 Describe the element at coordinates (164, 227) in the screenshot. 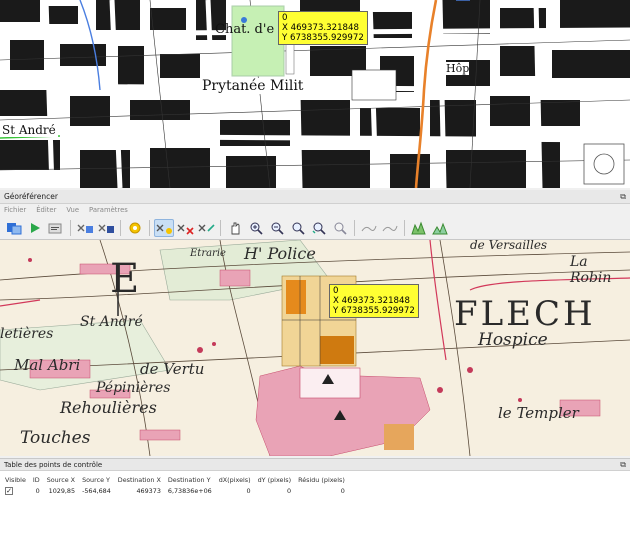

I see `add-point-icon` at that location.